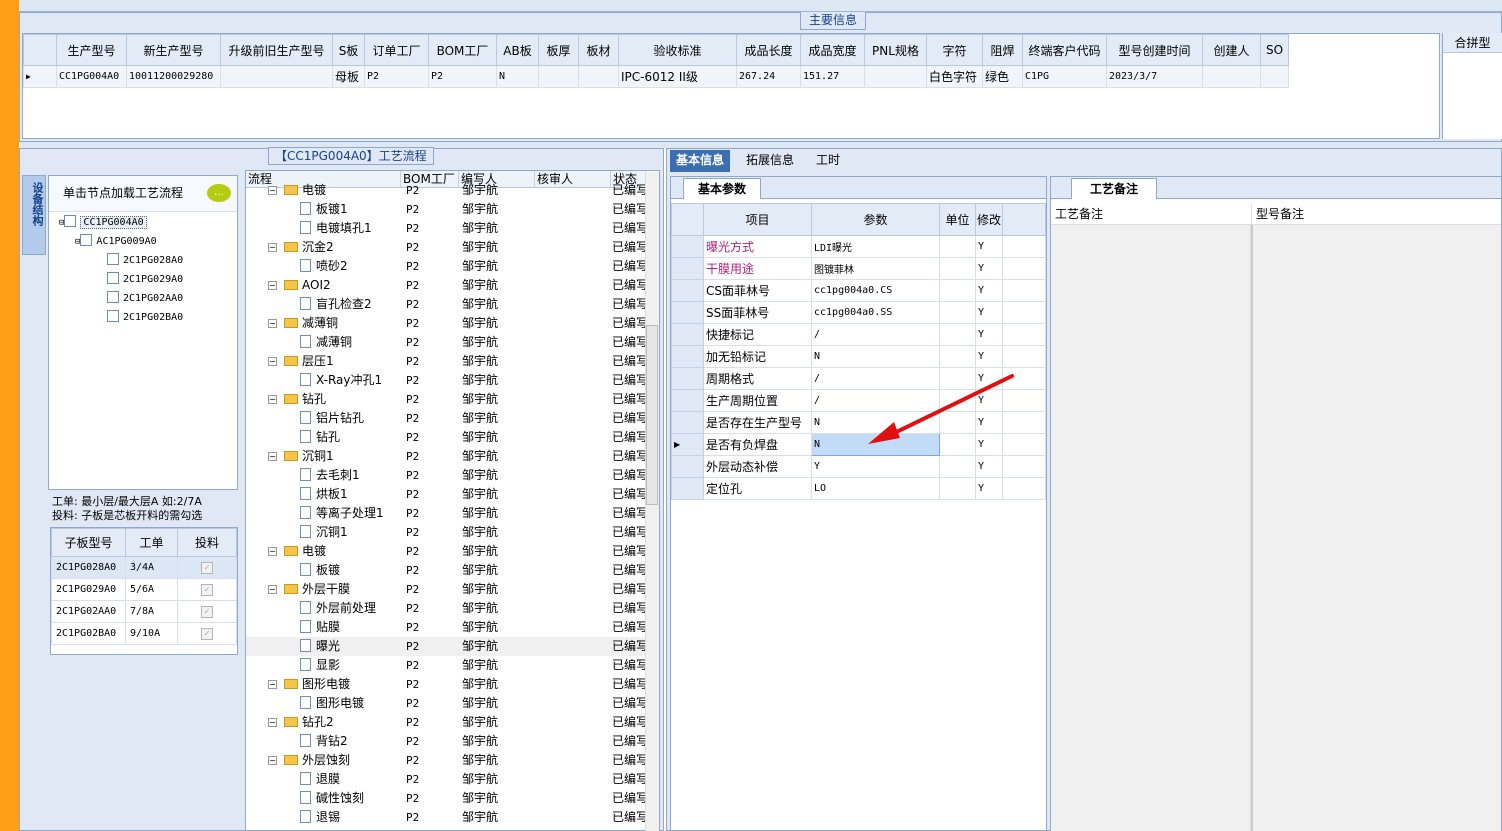  Describe the element at coordinates (1151, 528) in the screenshot. I see `process-note-textarea` at that location.